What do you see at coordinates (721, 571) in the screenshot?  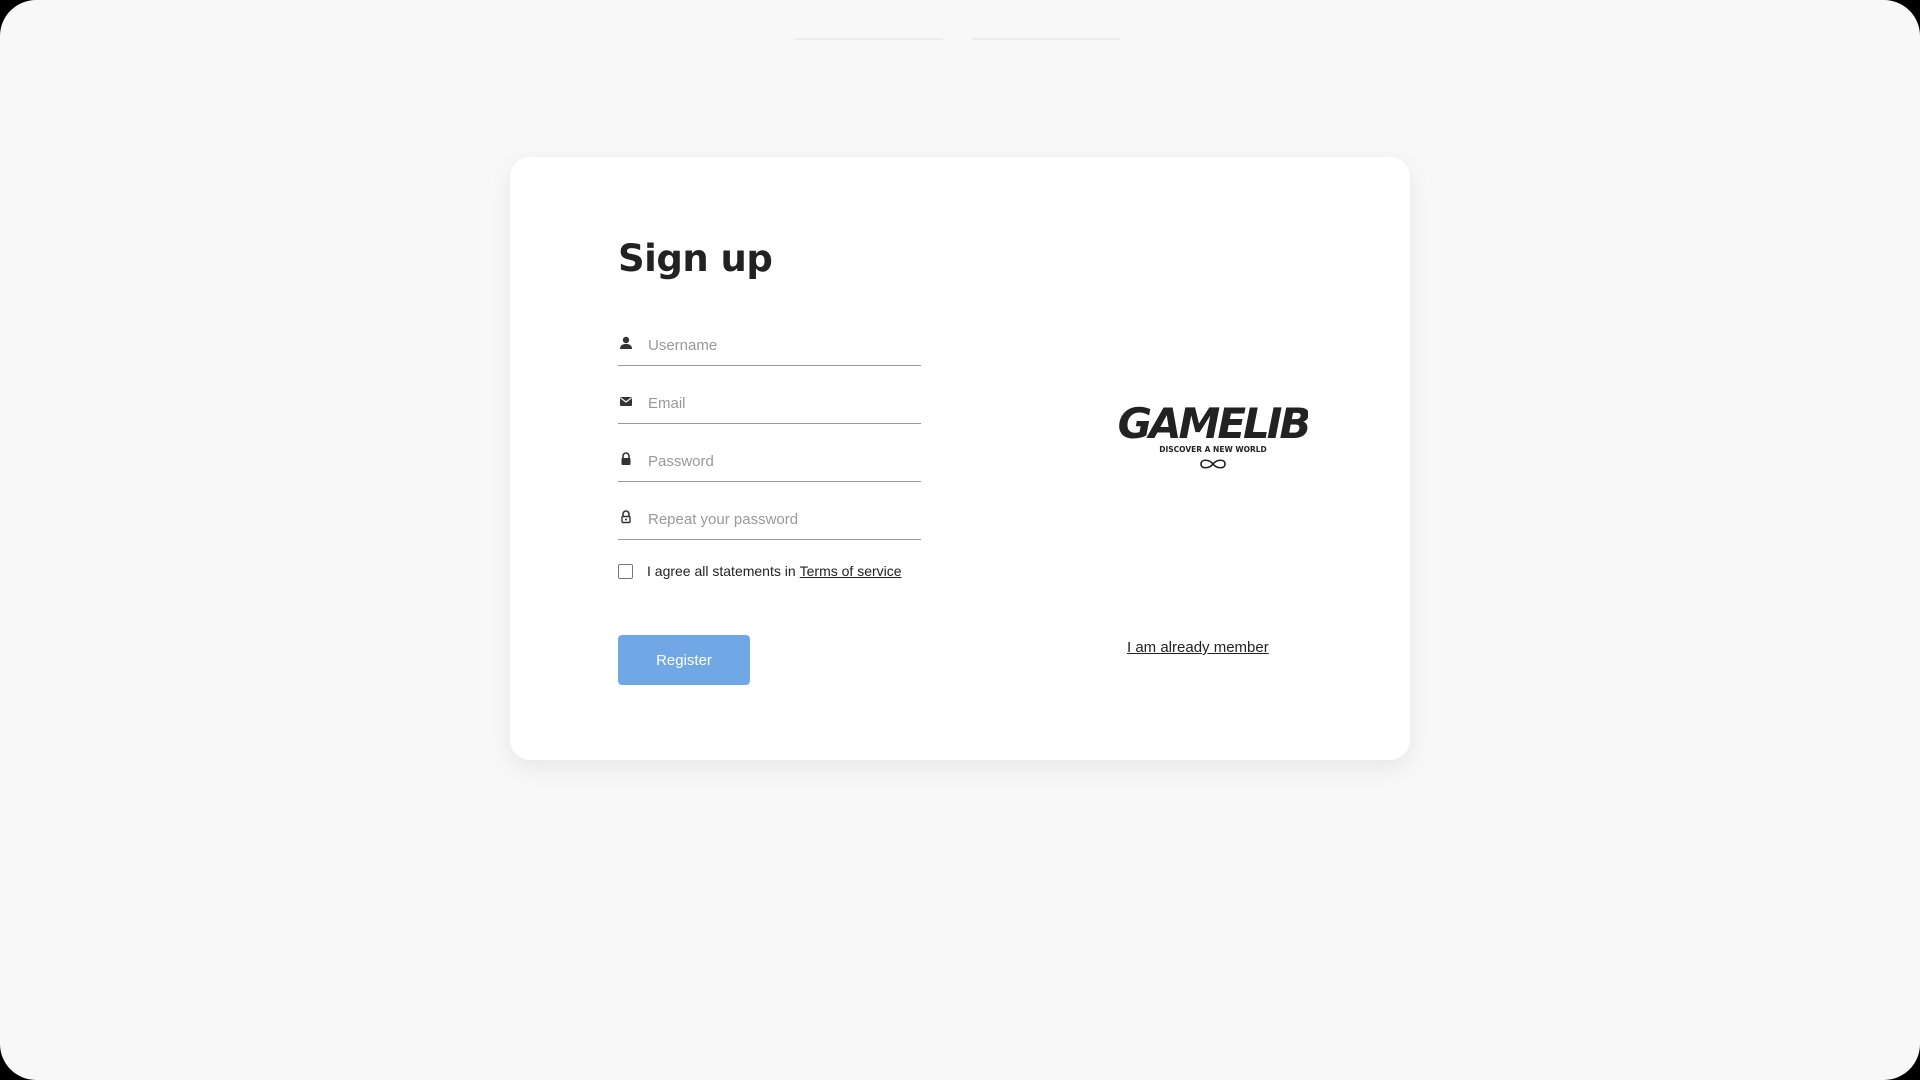 I see `agree-text: I agree all statements in` at bounding box center [721, 571].